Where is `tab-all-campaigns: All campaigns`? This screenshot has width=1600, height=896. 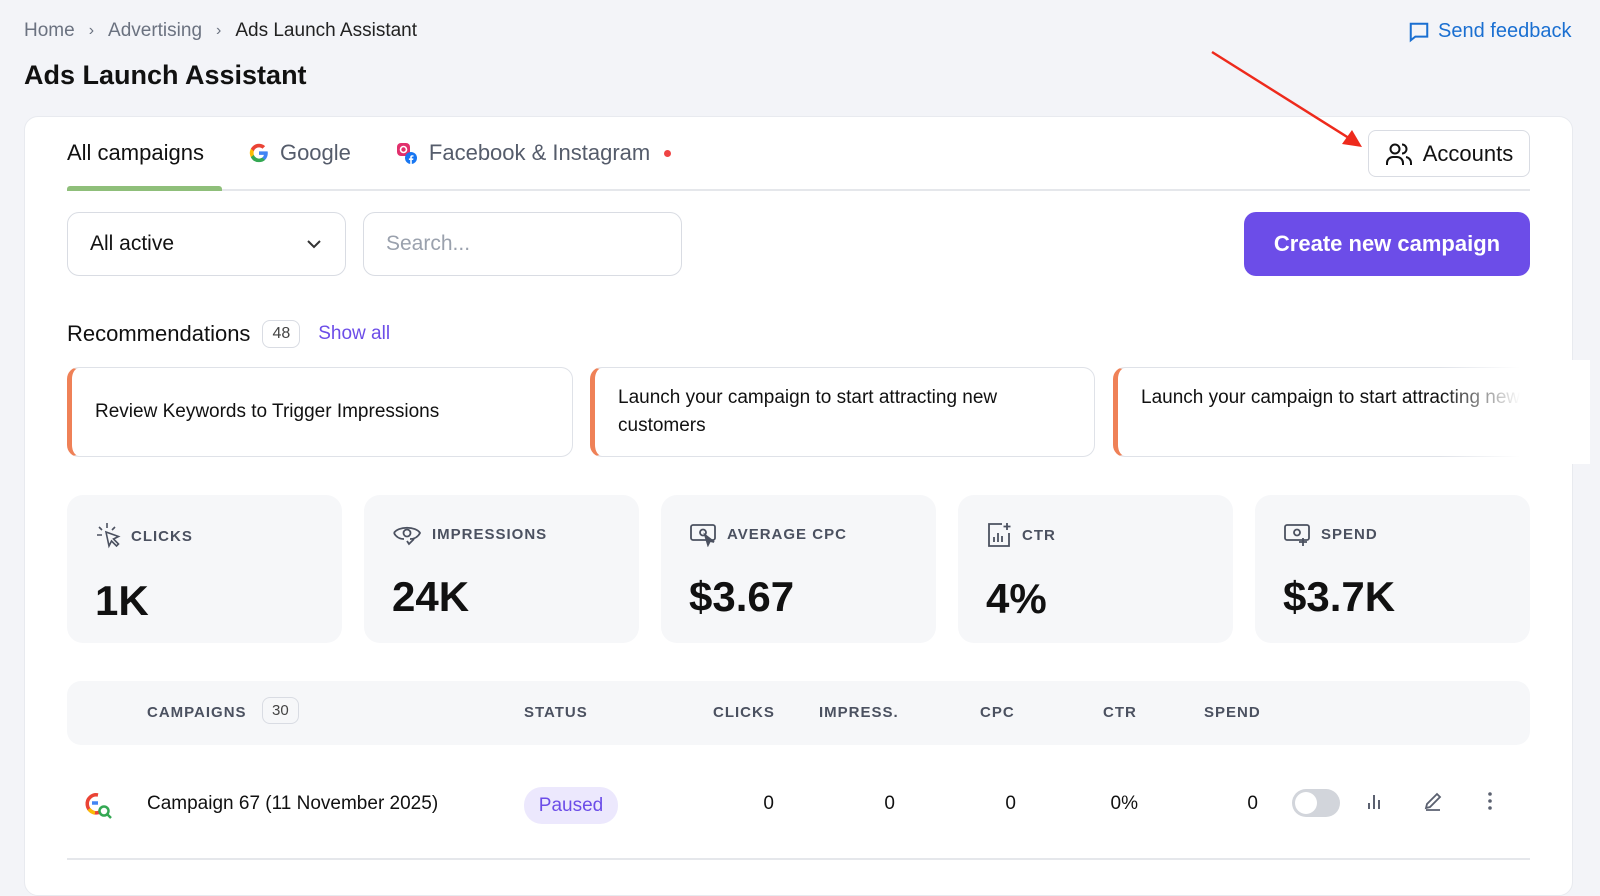 tab-all-campaigns: All campaigns is located at coordinates (135, 153).